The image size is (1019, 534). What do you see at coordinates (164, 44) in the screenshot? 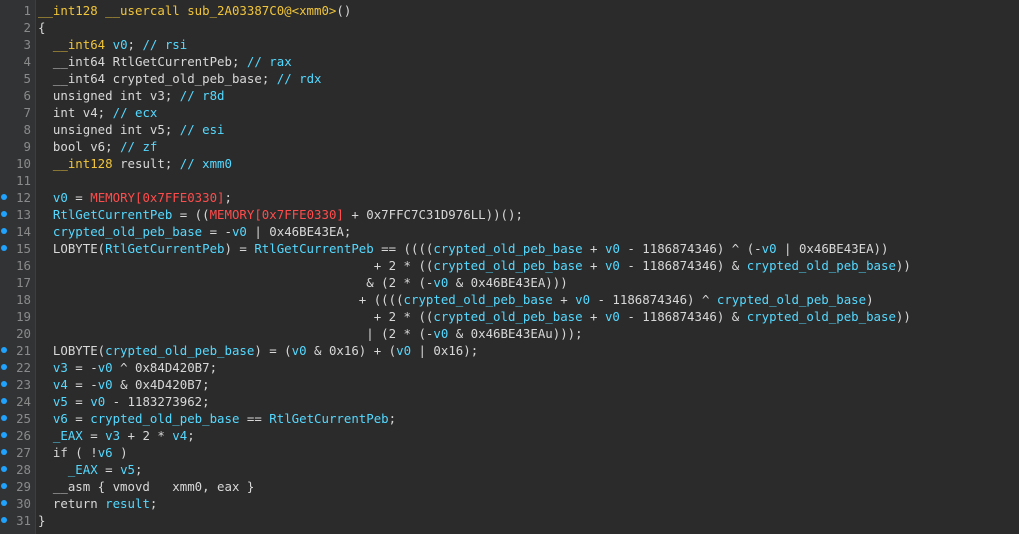
I see `code-token: // rsi` at bounding box center [164, 44].